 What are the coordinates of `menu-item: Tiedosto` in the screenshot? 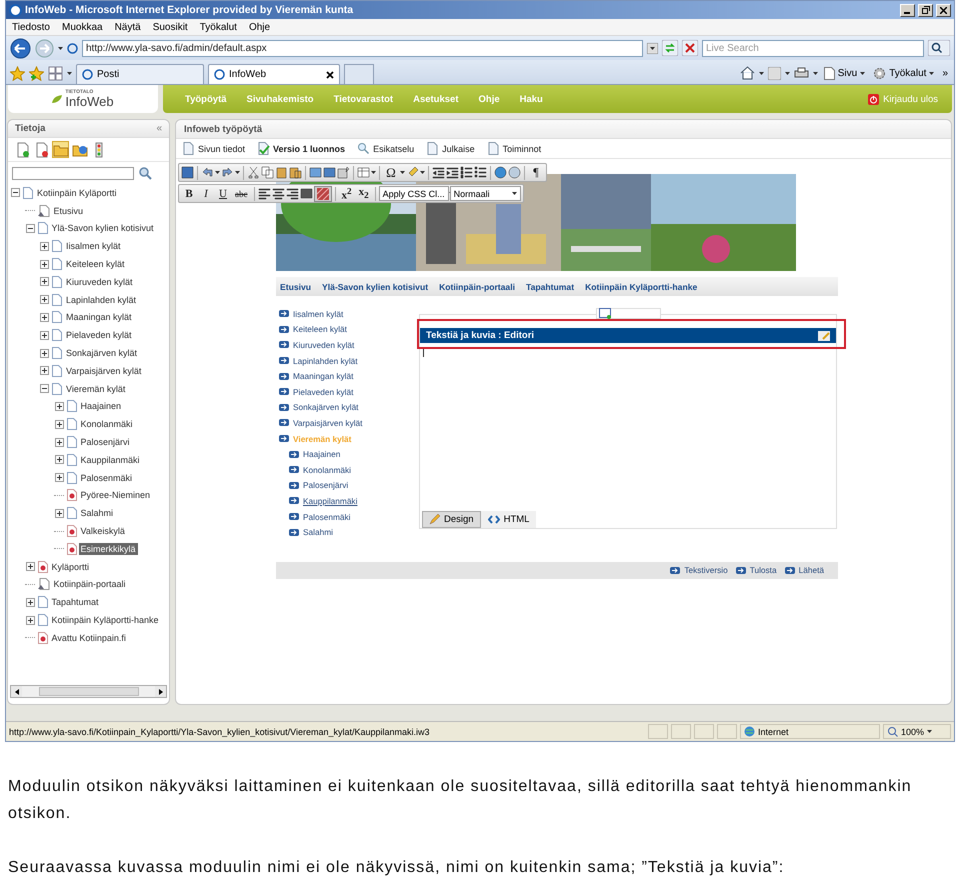 It's located at (31, 27).